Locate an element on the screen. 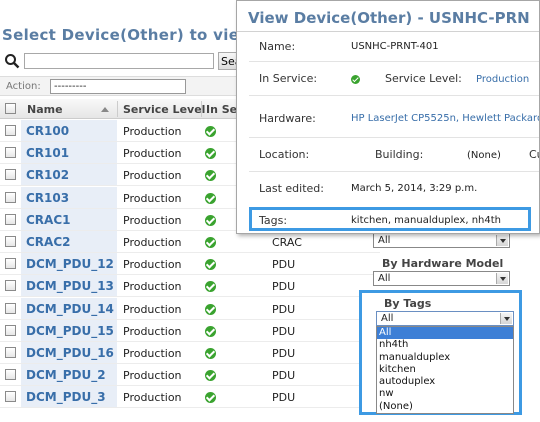  popup-title: View Device(Other) - USNHC-PRN is located at coordinates (389, 18).